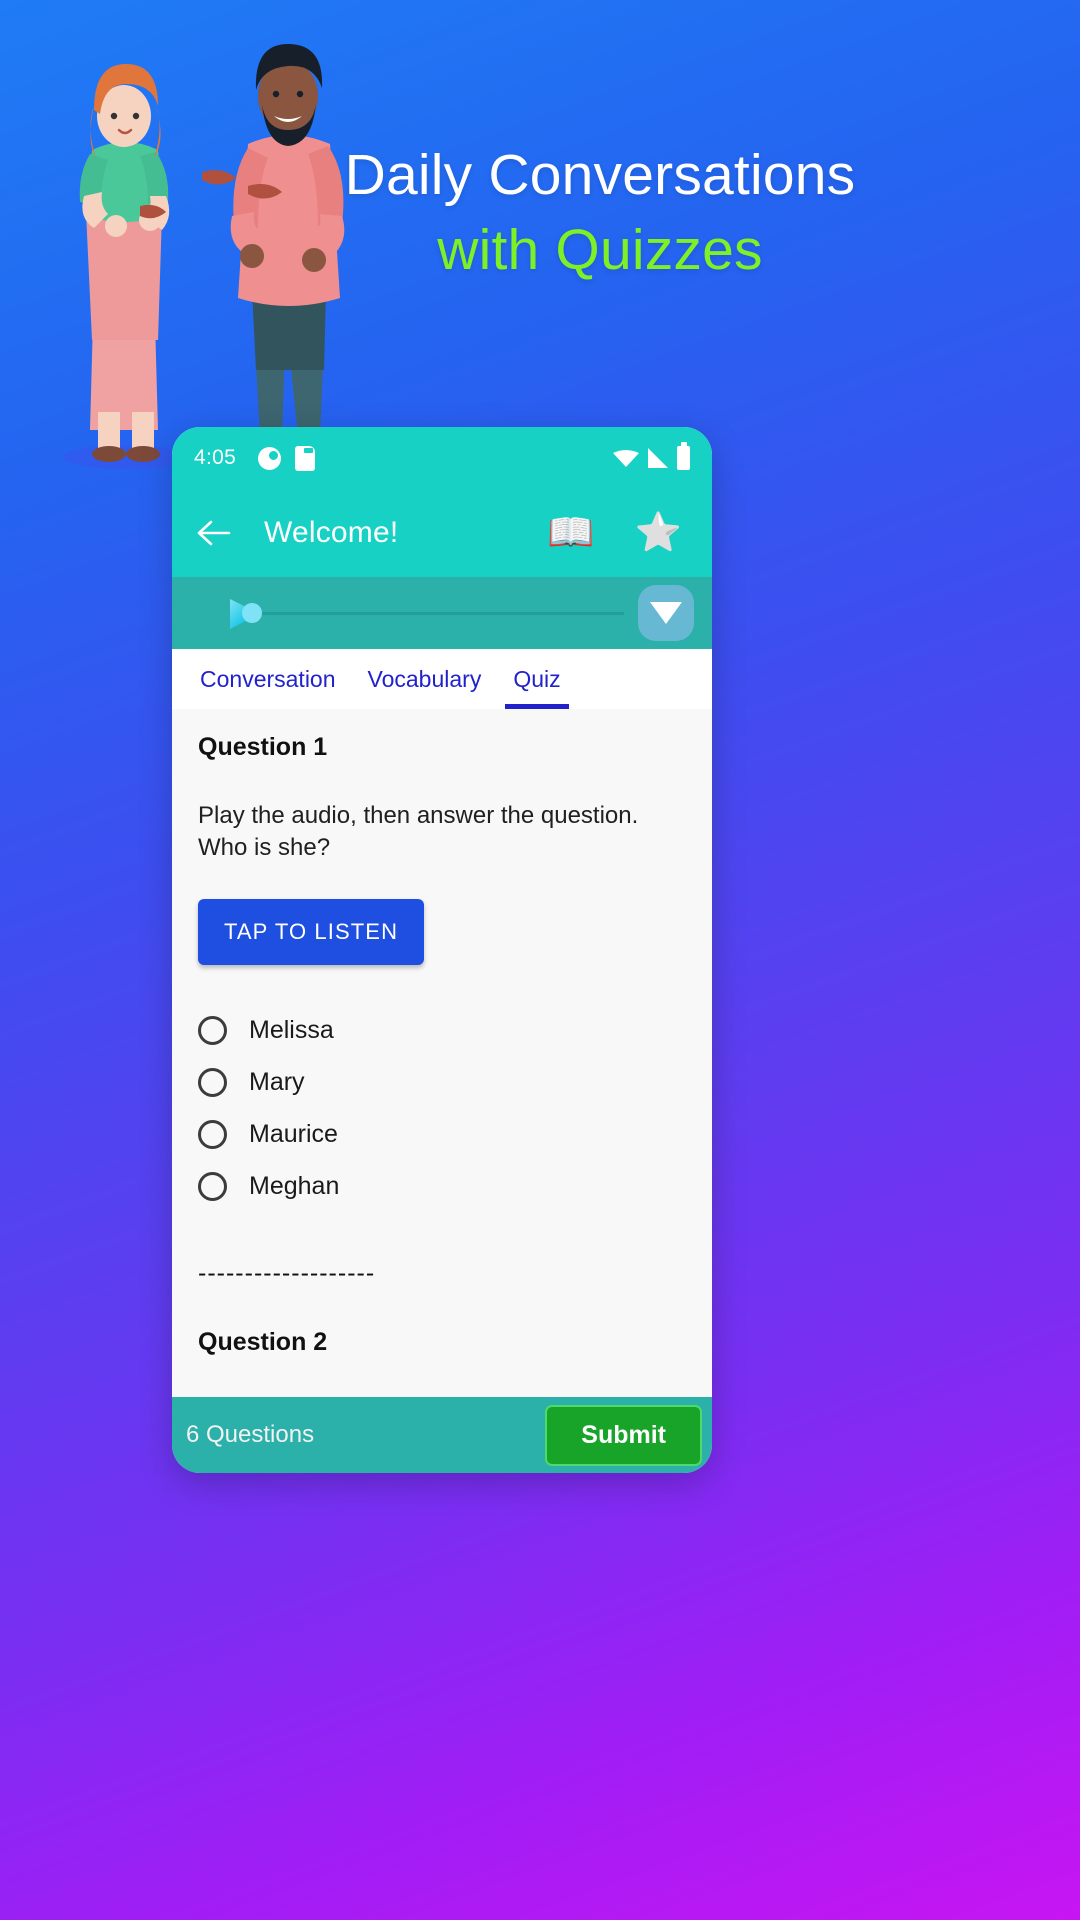 The image size is (1080, 1920). I want to click on audio-seek-bar, so click(433, 613).